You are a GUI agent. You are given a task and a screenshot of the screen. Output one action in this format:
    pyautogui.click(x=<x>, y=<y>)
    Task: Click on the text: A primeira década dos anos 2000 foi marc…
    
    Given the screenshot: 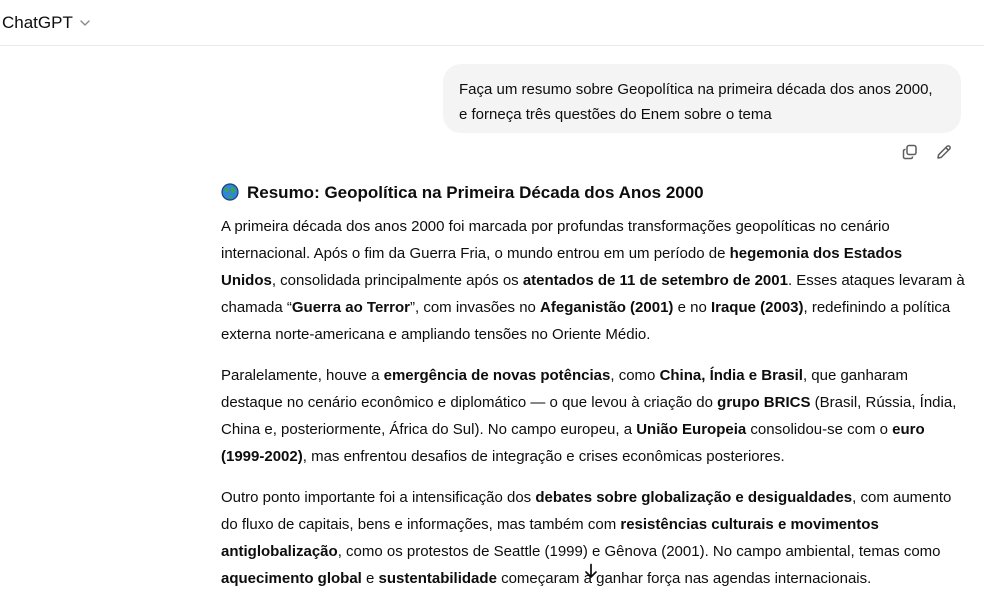 What is the action you would take?
    pyautogui.click(x=555, y=226)
    